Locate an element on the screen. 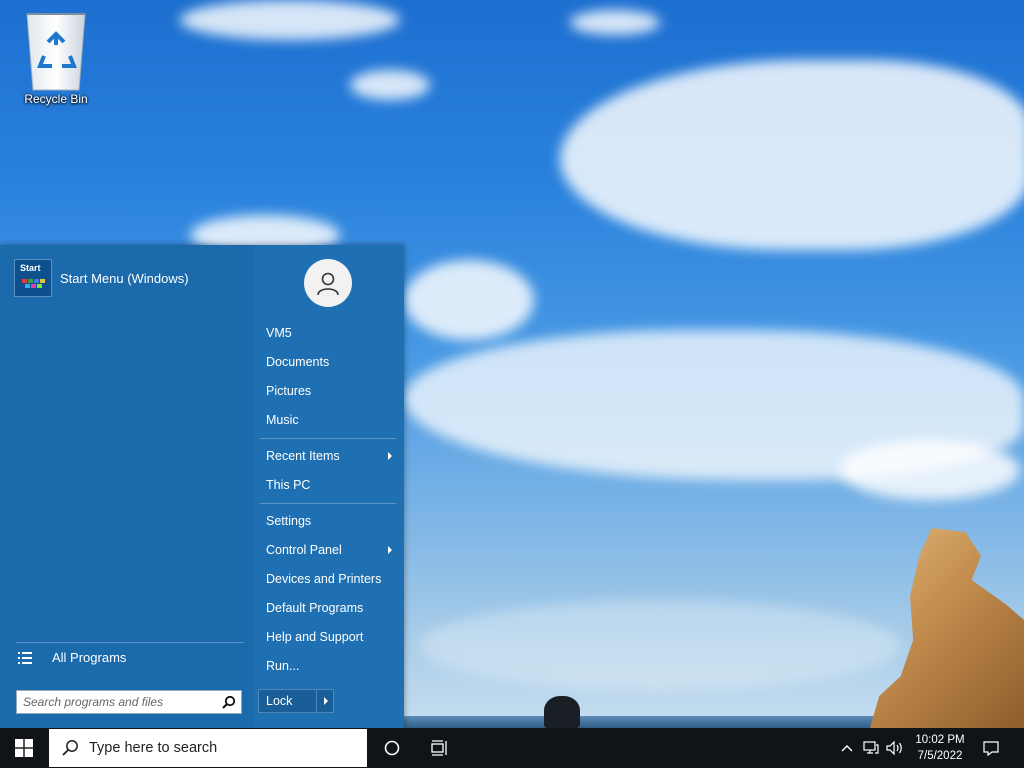  clock-time: 10:02 PM is located at coordinates (940, 740).